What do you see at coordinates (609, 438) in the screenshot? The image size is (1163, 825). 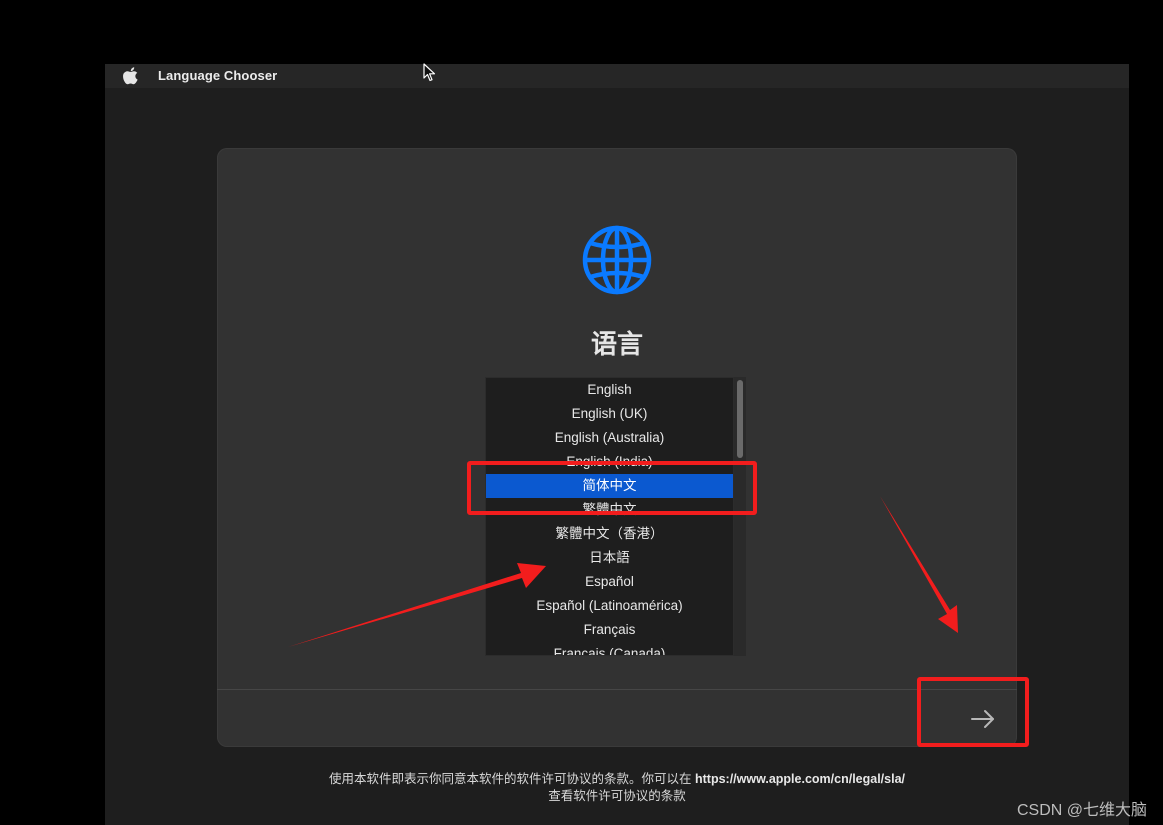 I see `language-option: English (Australia)` at bounding box center [609, 438].